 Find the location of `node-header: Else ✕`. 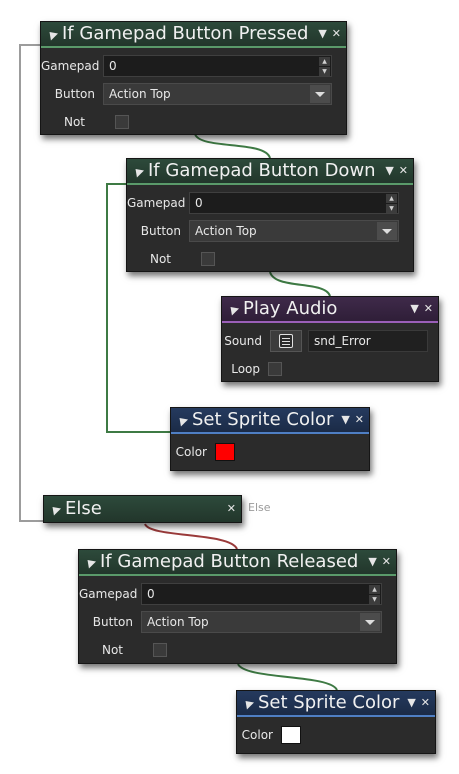

node-header: Else ✕ is located at coordinates (142, 509).